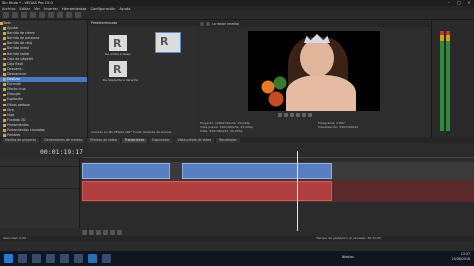 Image resolution: width=474 pixels, height=266 pixels. Describe the element at coordinates (6, 15) in the screenshot. I see `new-project-icon` at that location.